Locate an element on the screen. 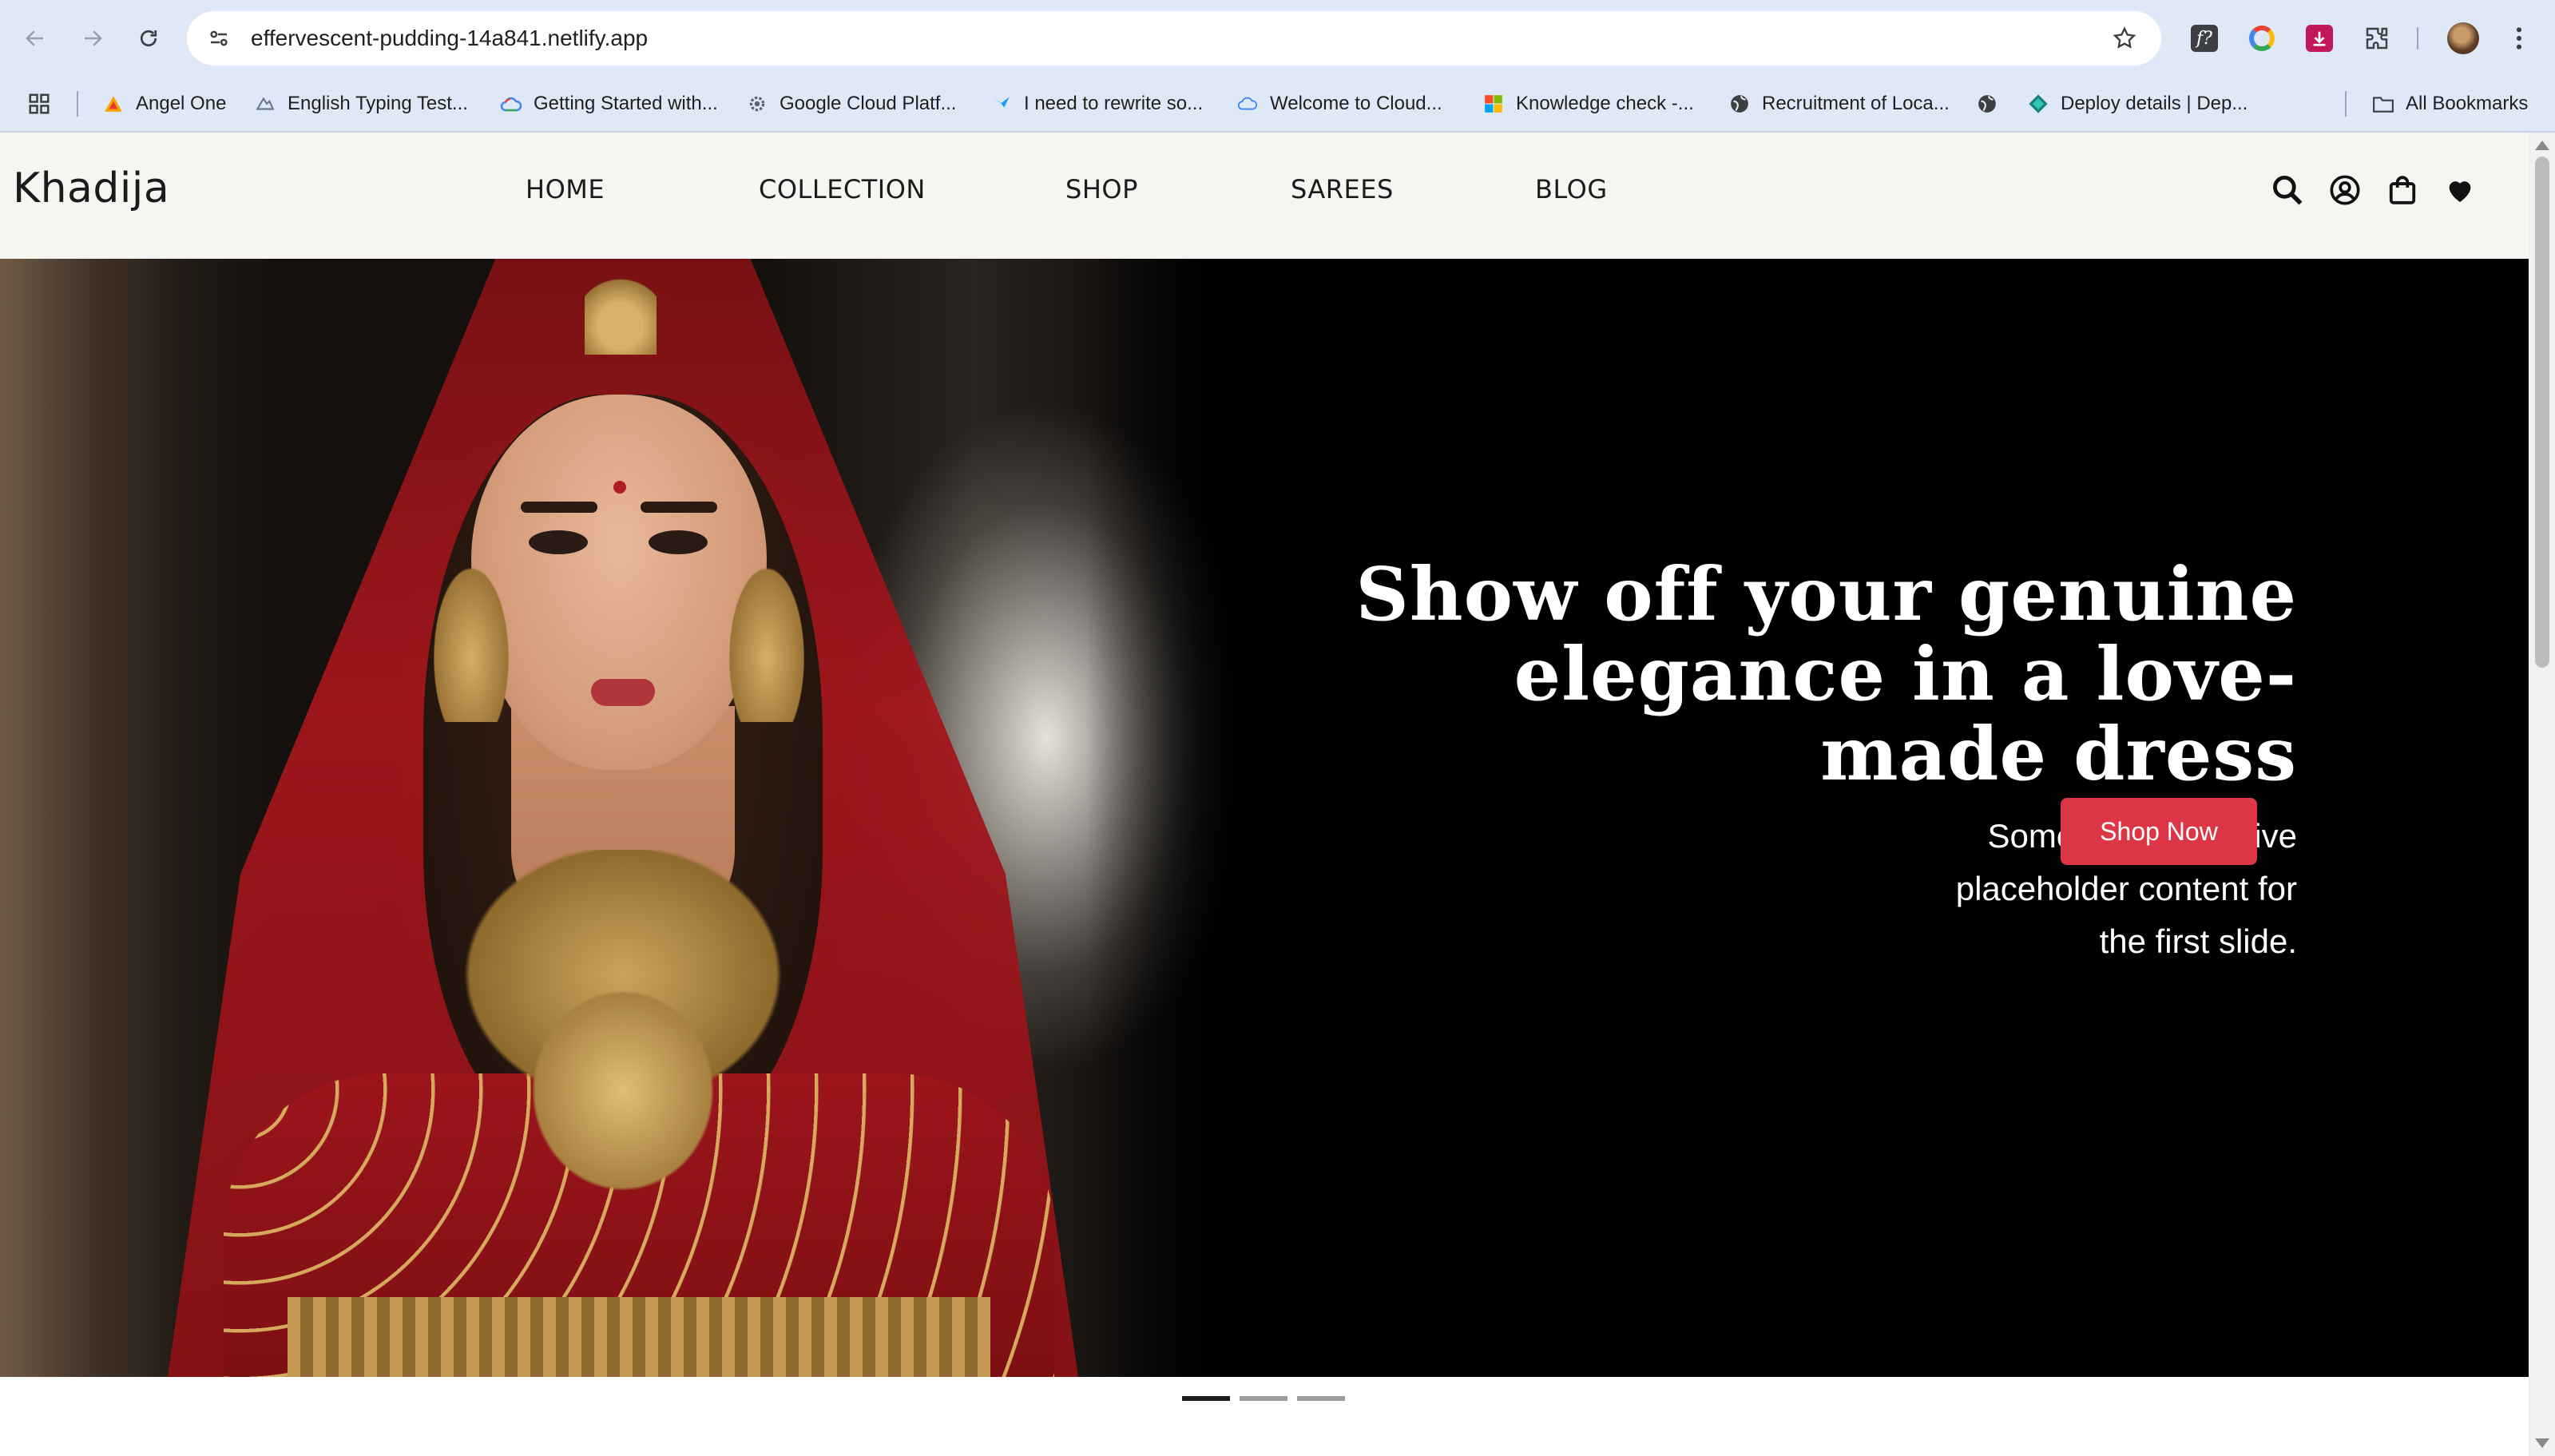  bag-icon is located at coordinates (2402, 190).